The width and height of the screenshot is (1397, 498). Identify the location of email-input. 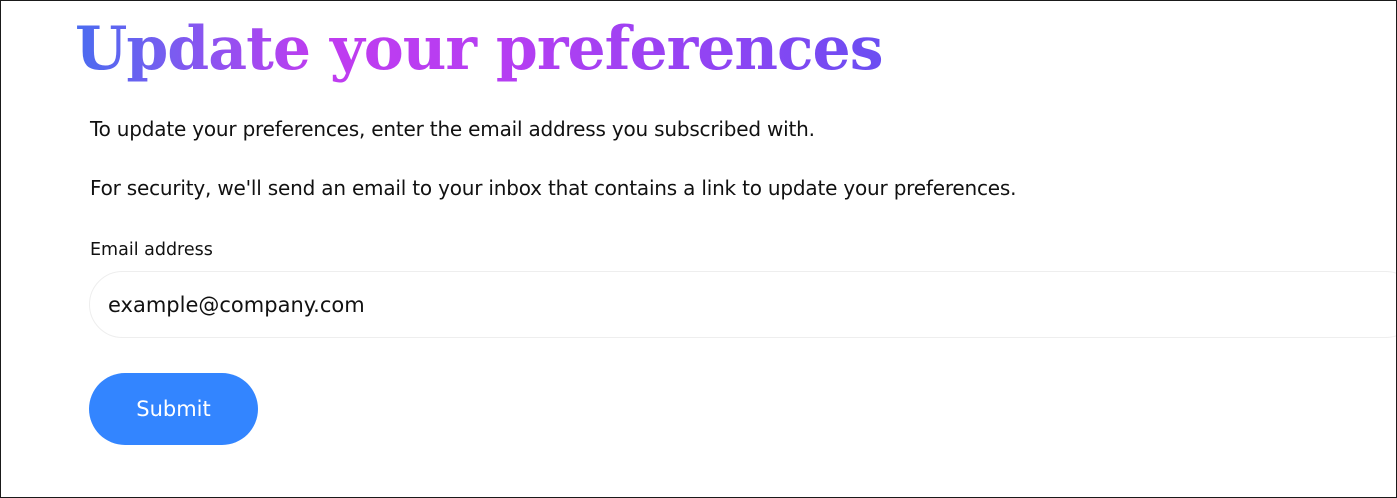
(708, 304).